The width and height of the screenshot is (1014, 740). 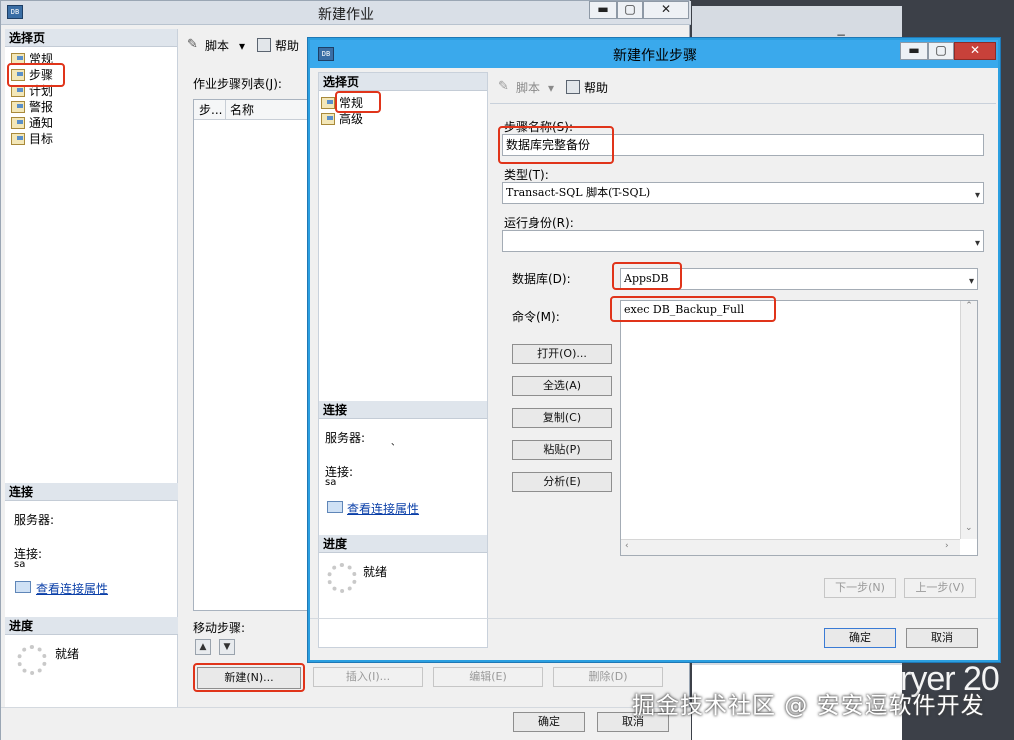 What do you see at coordinates (975, 51) in the screenshot?
I see `dialog-close-button: ✕` at bounding box center [975, 51].